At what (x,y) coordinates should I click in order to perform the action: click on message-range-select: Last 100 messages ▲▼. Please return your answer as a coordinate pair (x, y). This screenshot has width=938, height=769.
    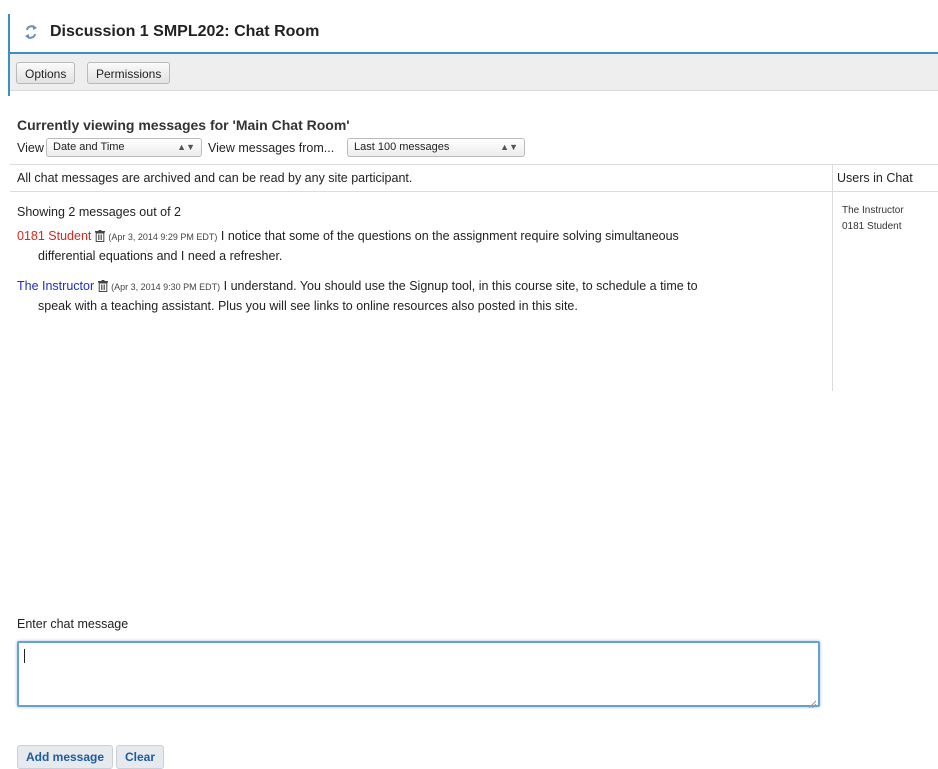
    Looking at the image, I should click on (436, 147).